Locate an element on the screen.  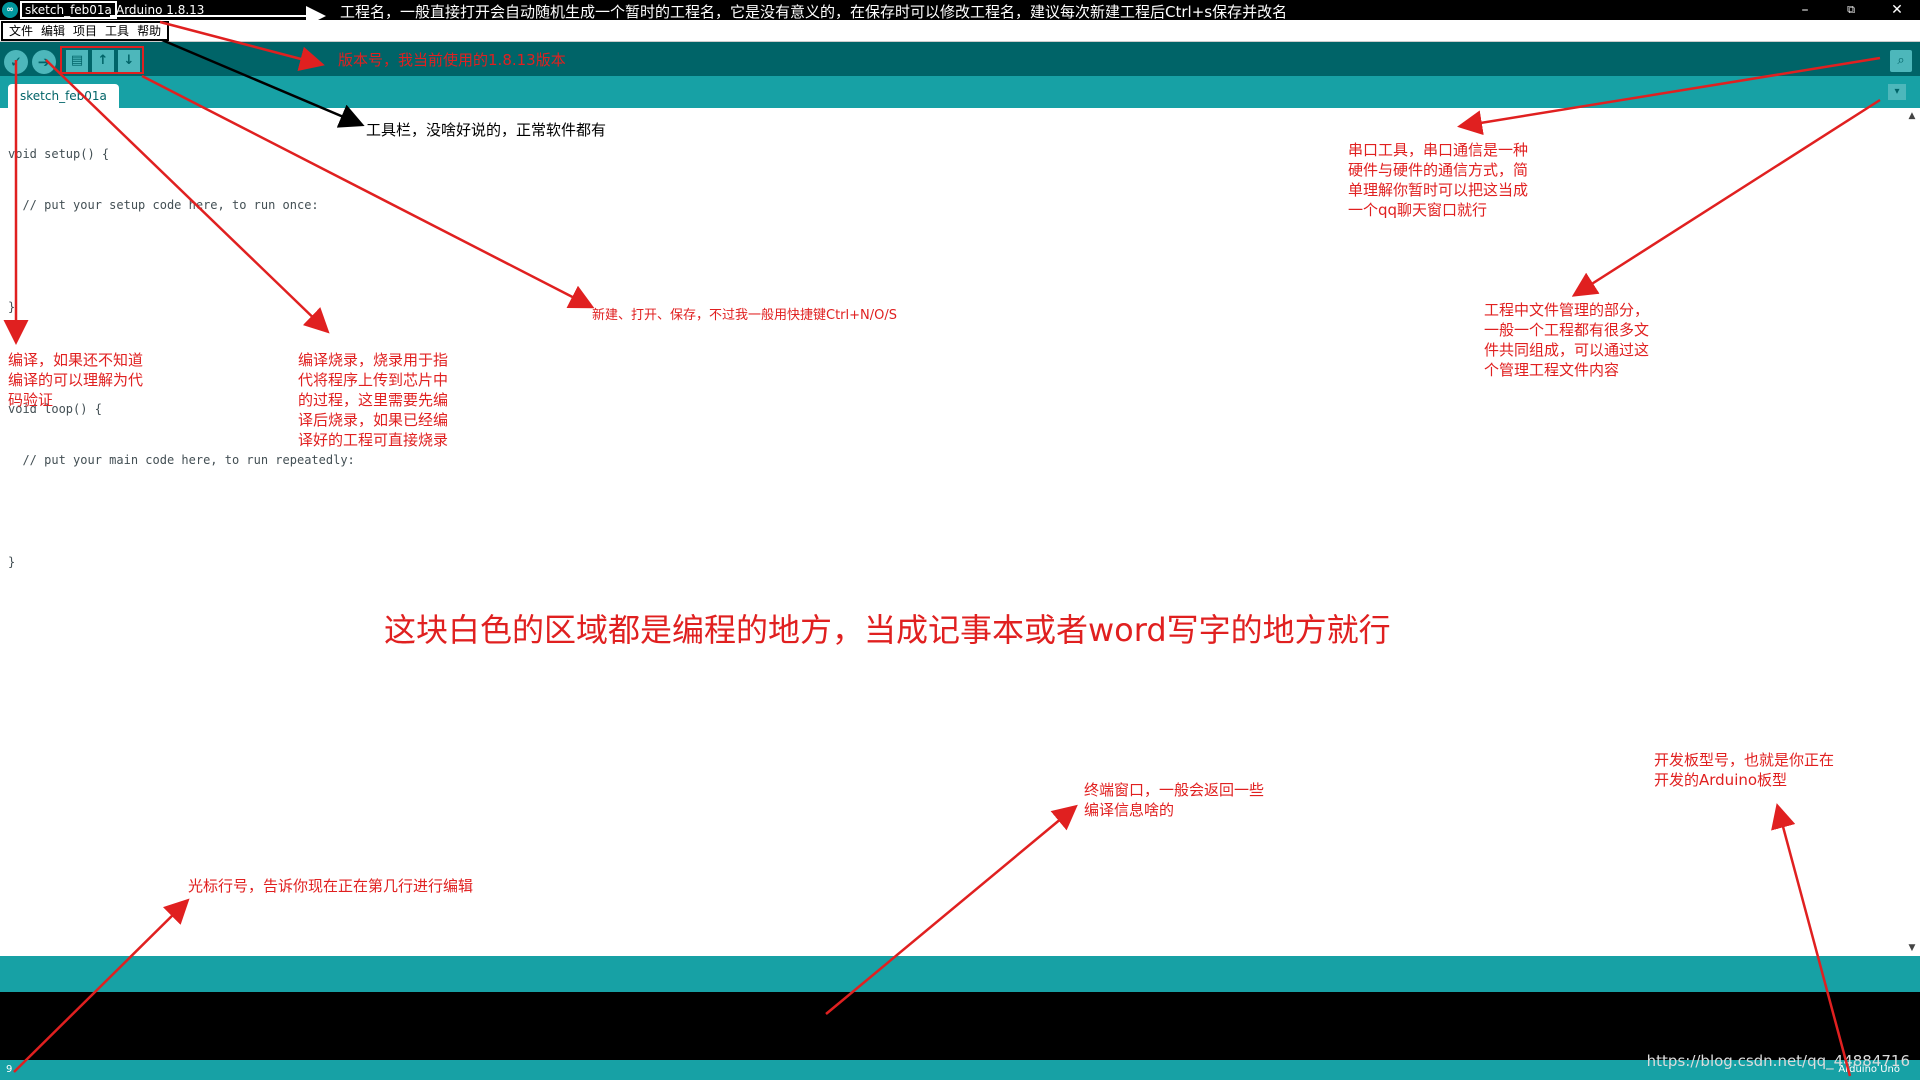
annotation-editor: 这块白色的区域都是编程的地方，当成记事本或者word写字的地方就行 is located at coordinates (887, 630).